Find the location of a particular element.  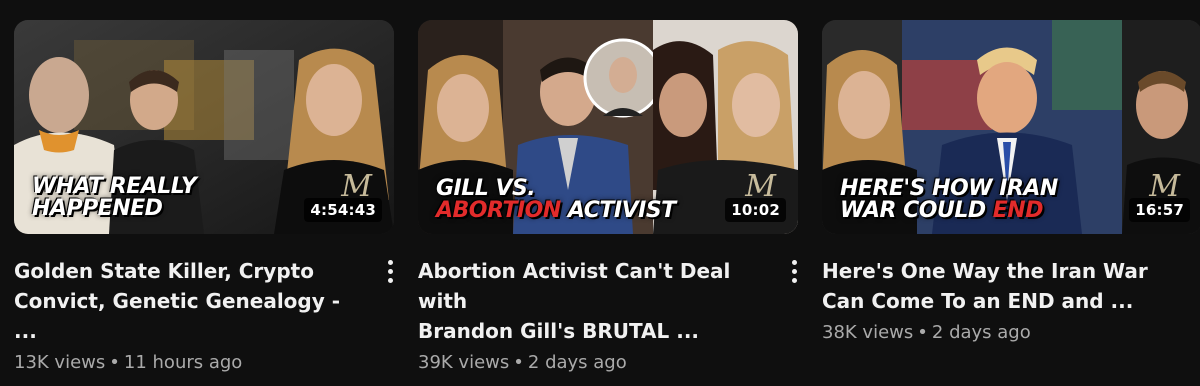

video-stats: 39K views • 2 days ago is located at coordinates (611, 362).